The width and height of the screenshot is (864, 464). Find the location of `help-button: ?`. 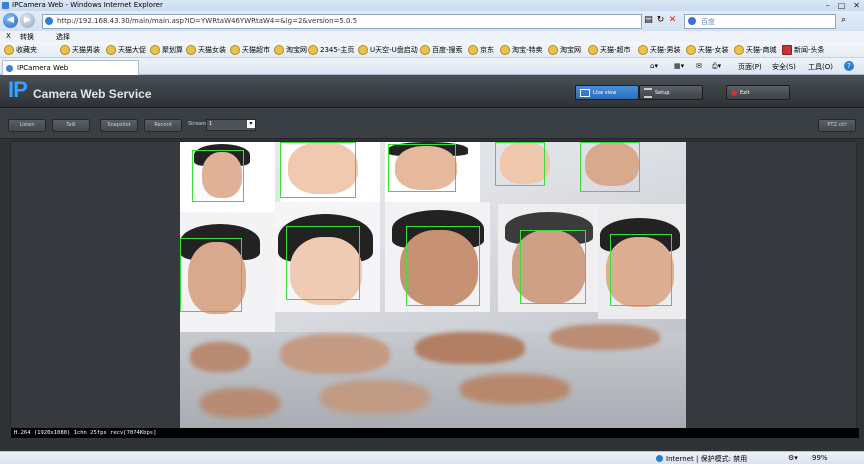

help-button: ? is located at coordinates (849, 66).